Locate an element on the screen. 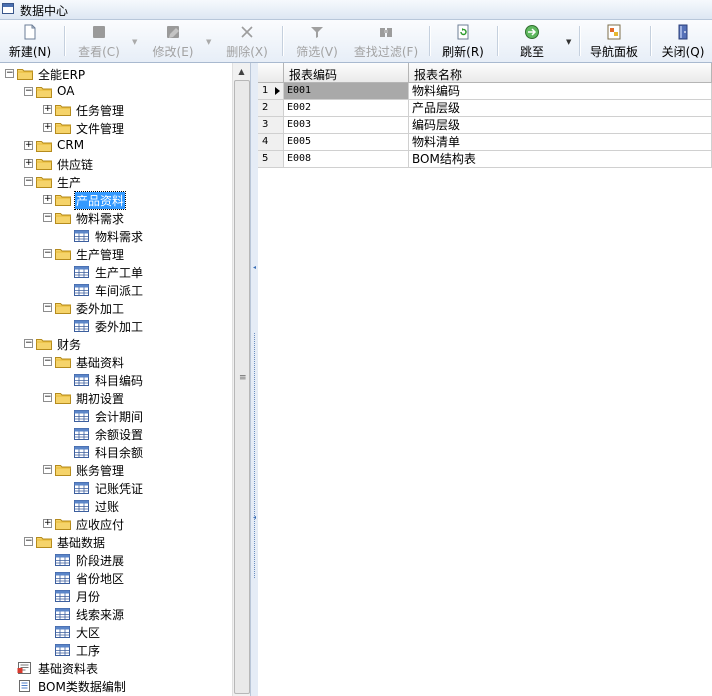 The height and width of the screenshot is (696, 712). delete-button-label: 删除 is located at coordinates (238, 52).